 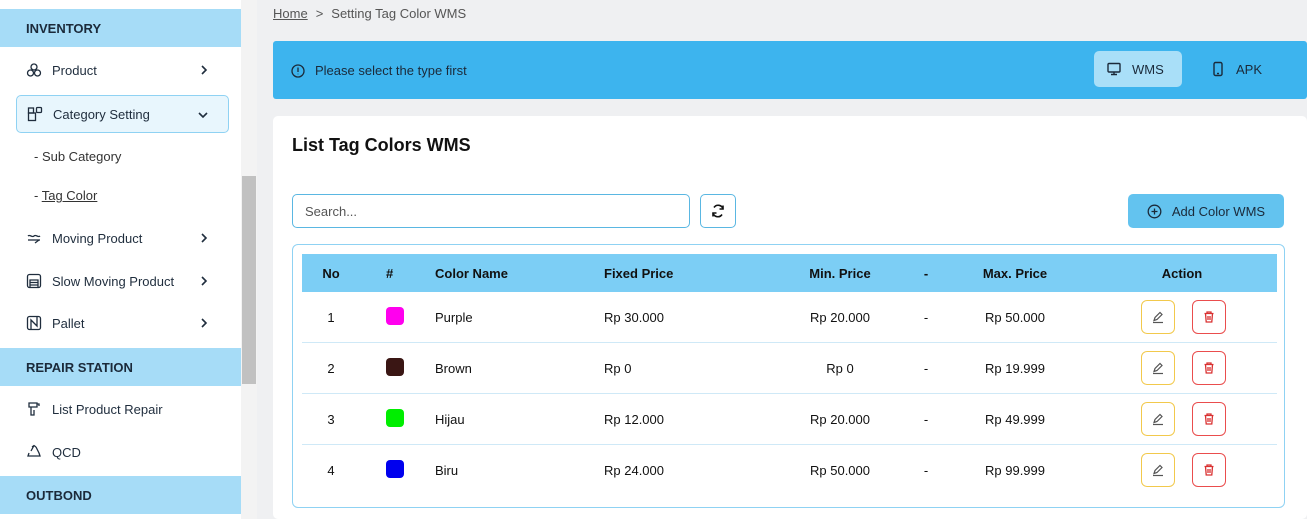 I want to click on cell-color-name: Purple, so click(x=454, y=317).